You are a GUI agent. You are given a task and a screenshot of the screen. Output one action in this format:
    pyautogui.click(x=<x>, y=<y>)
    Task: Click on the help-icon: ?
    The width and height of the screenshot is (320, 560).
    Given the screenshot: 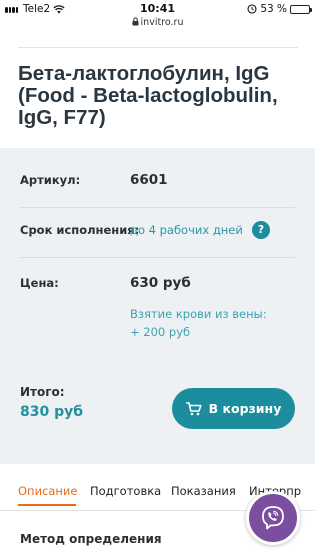 What is the action you would take?
    pyautogui.click(x=261, y=230)
    